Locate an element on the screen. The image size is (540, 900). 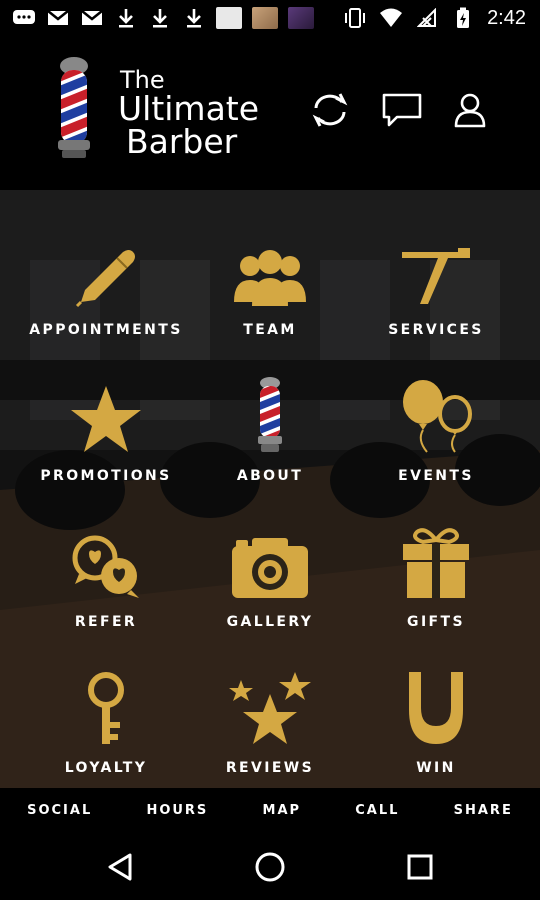
tile-refer: REFER is located at coordinates (106, 565).